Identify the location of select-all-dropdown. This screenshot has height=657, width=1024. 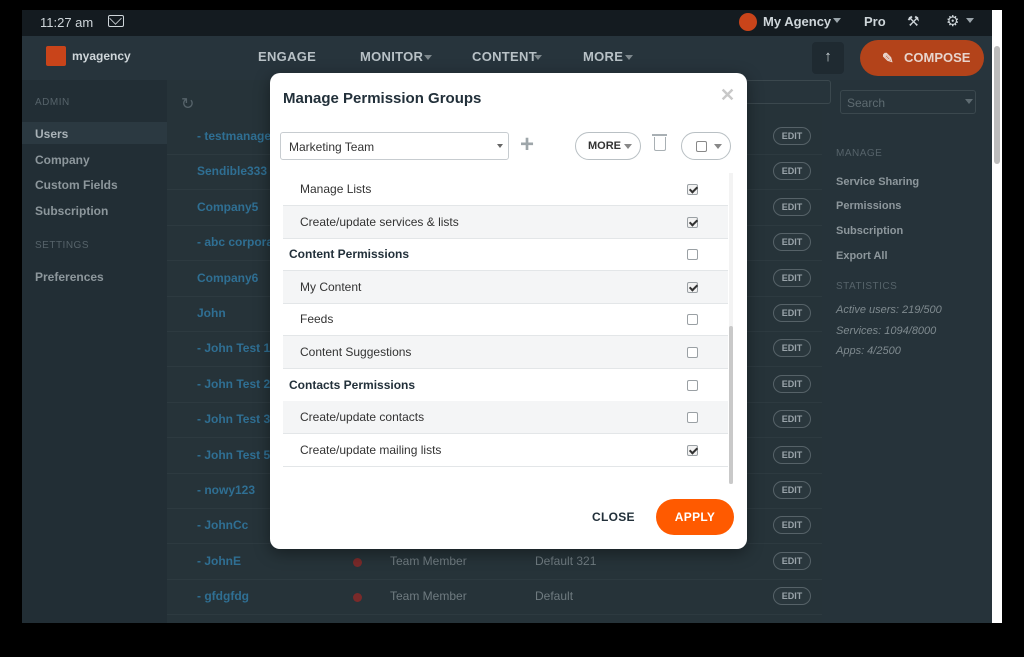
(706, 146).